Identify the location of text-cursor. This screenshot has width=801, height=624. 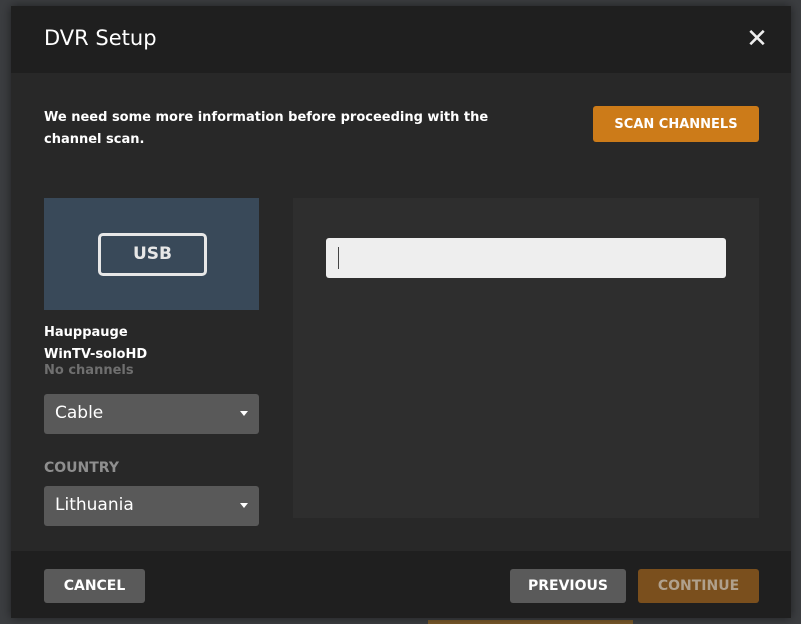
(338, 258).